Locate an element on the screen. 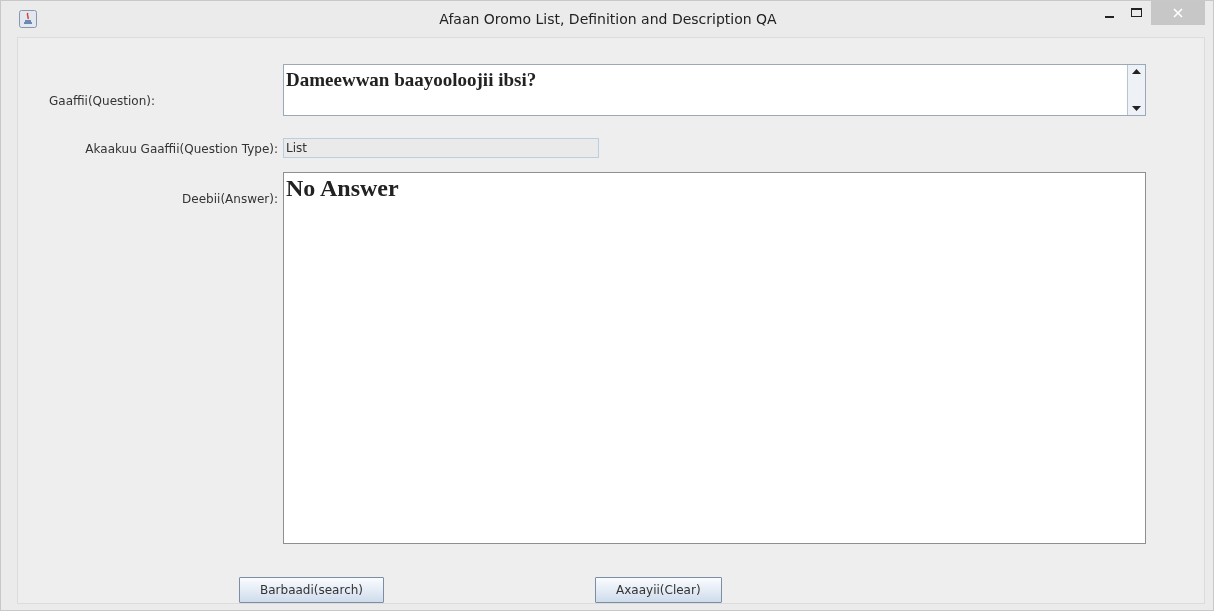  question-type-field: List is located at coordinates (441, 148).